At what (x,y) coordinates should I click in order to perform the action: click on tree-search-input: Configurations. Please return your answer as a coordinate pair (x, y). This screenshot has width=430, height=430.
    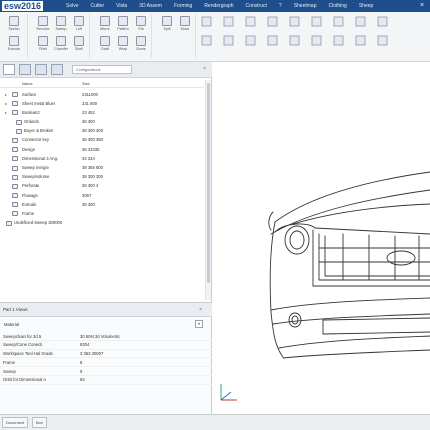
    Looking at the image, I should click on (102, 69).